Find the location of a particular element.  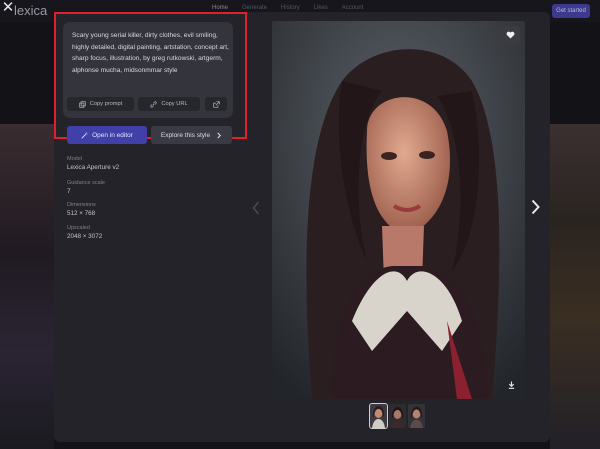

nav-home: Home is located at coordinates (220, 8).